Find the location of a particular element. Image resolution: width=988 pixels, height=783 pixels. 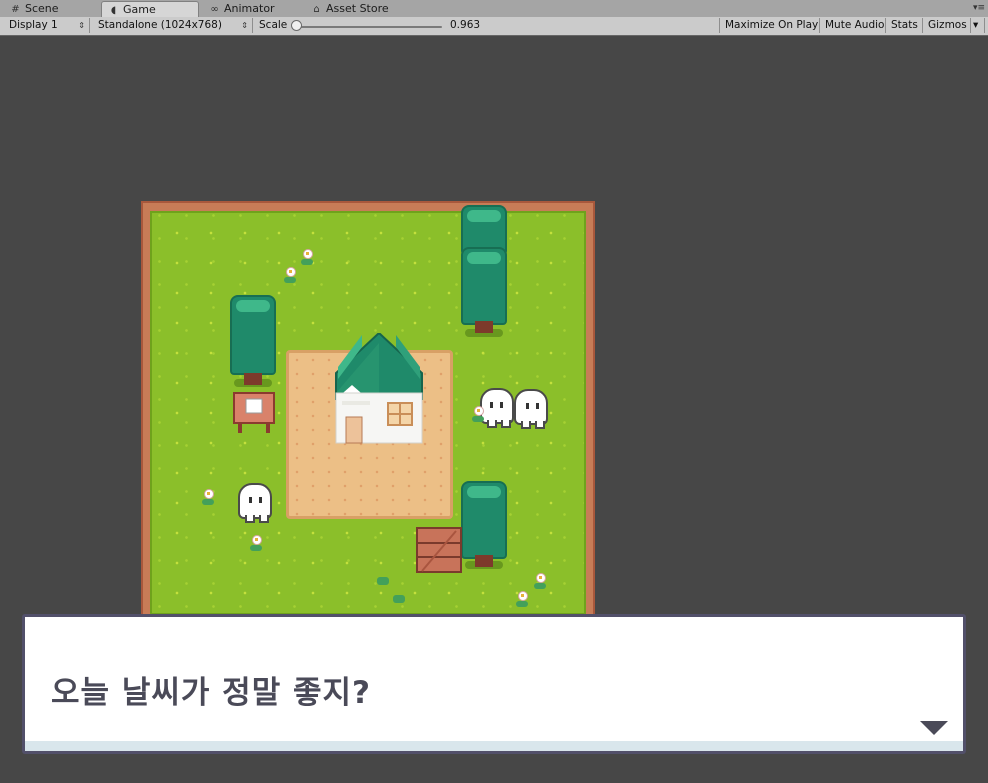

resolution-dropdown-label: Standalone (1024x768) is located at coordinates (160, 25).